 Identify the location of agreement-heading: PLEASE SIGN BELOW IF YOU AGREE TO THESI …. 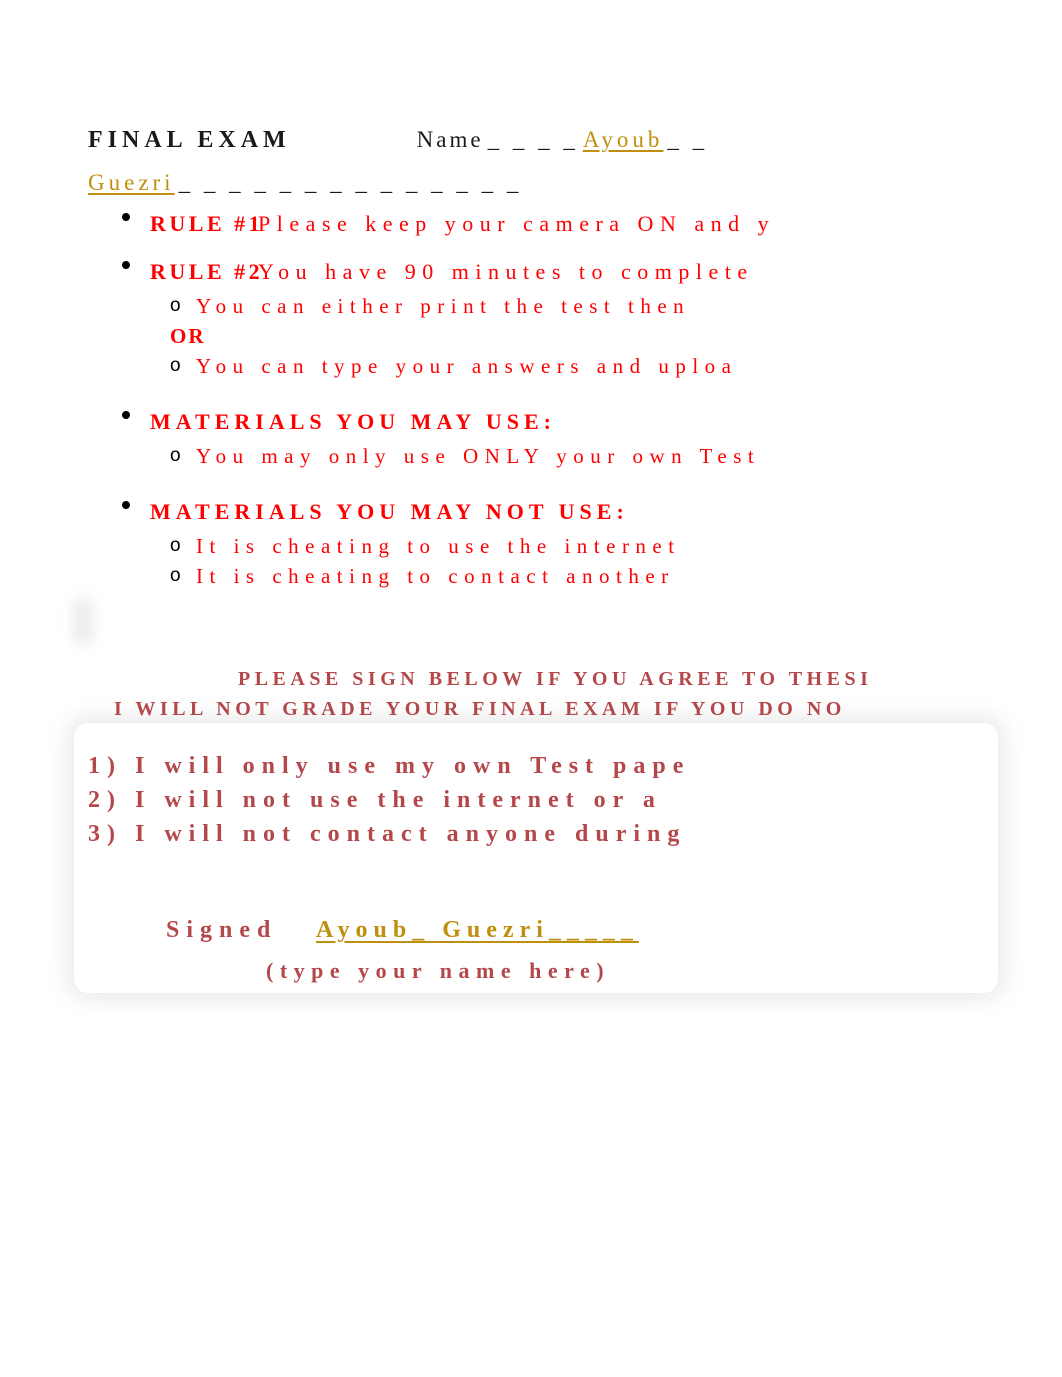
(575, 694).